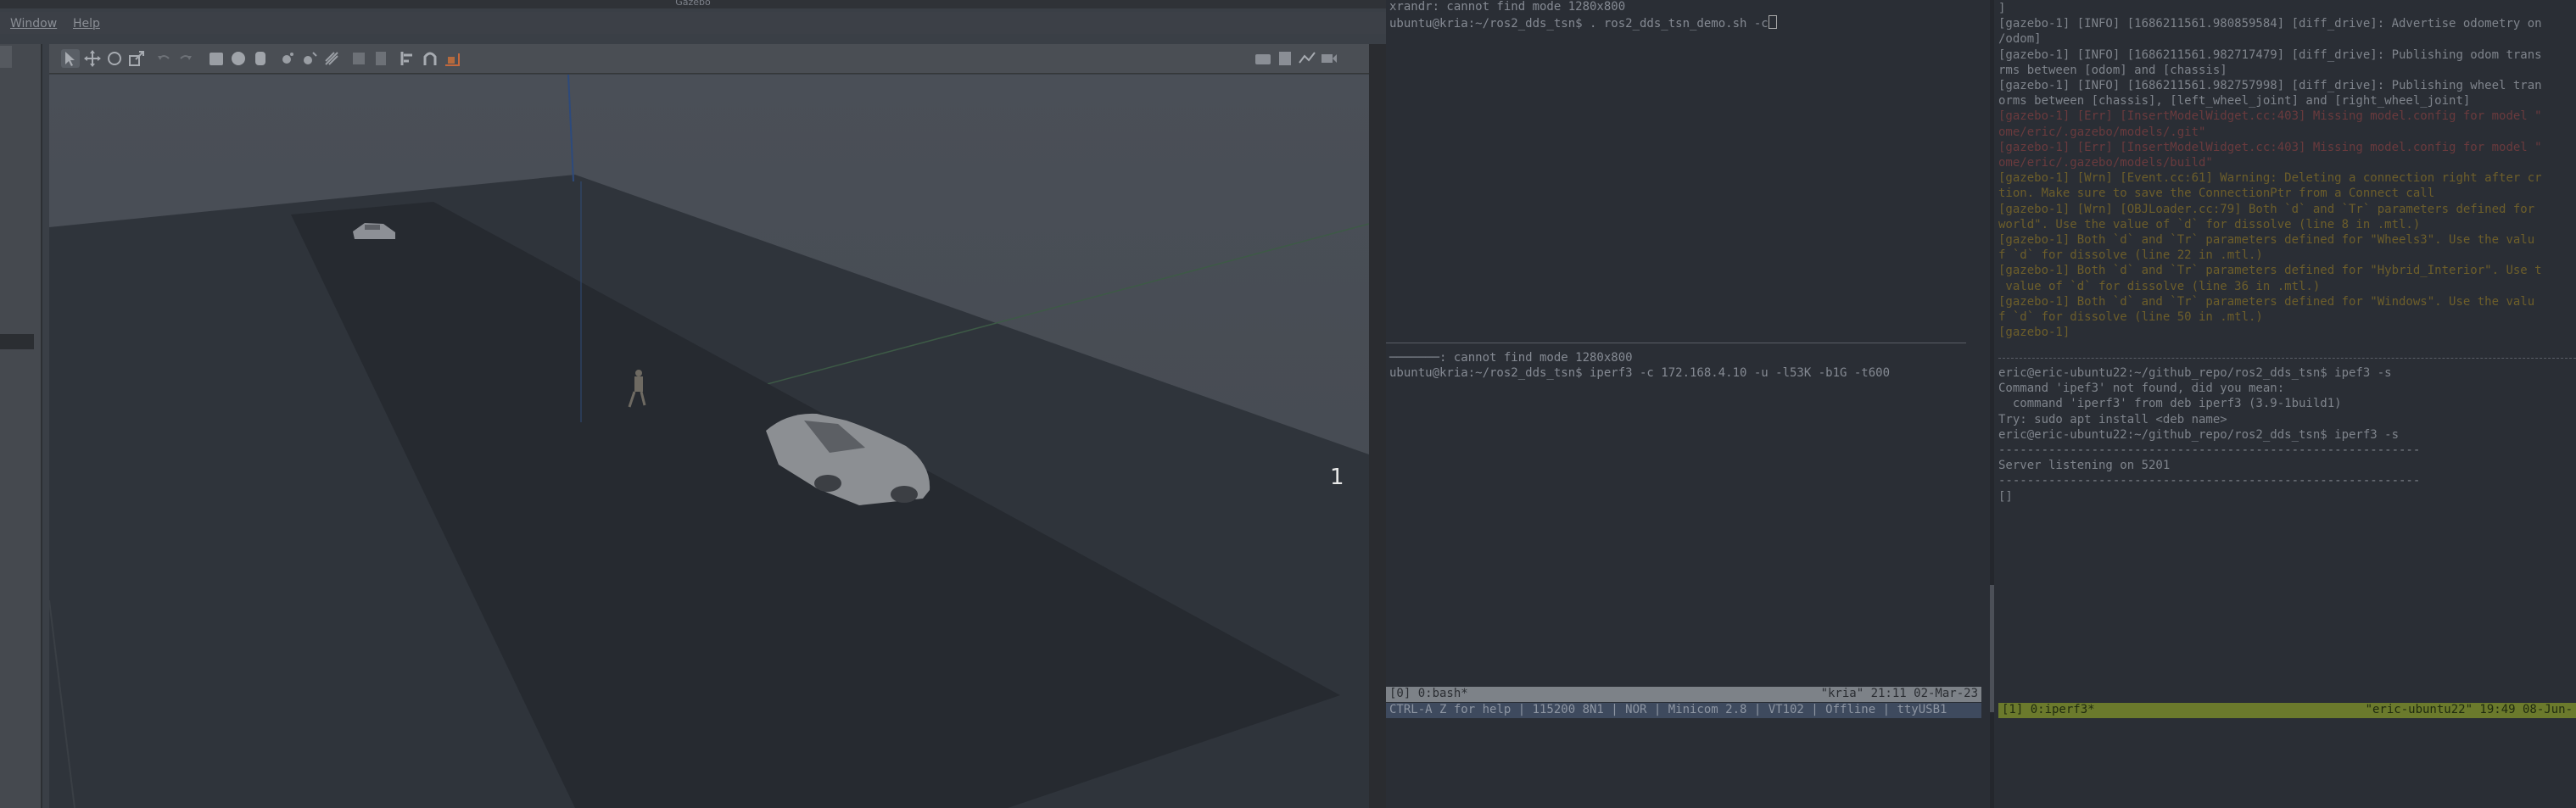 This screenshot has height=808, width=2576. I want to click on scrollbar, so click(1992, 648).